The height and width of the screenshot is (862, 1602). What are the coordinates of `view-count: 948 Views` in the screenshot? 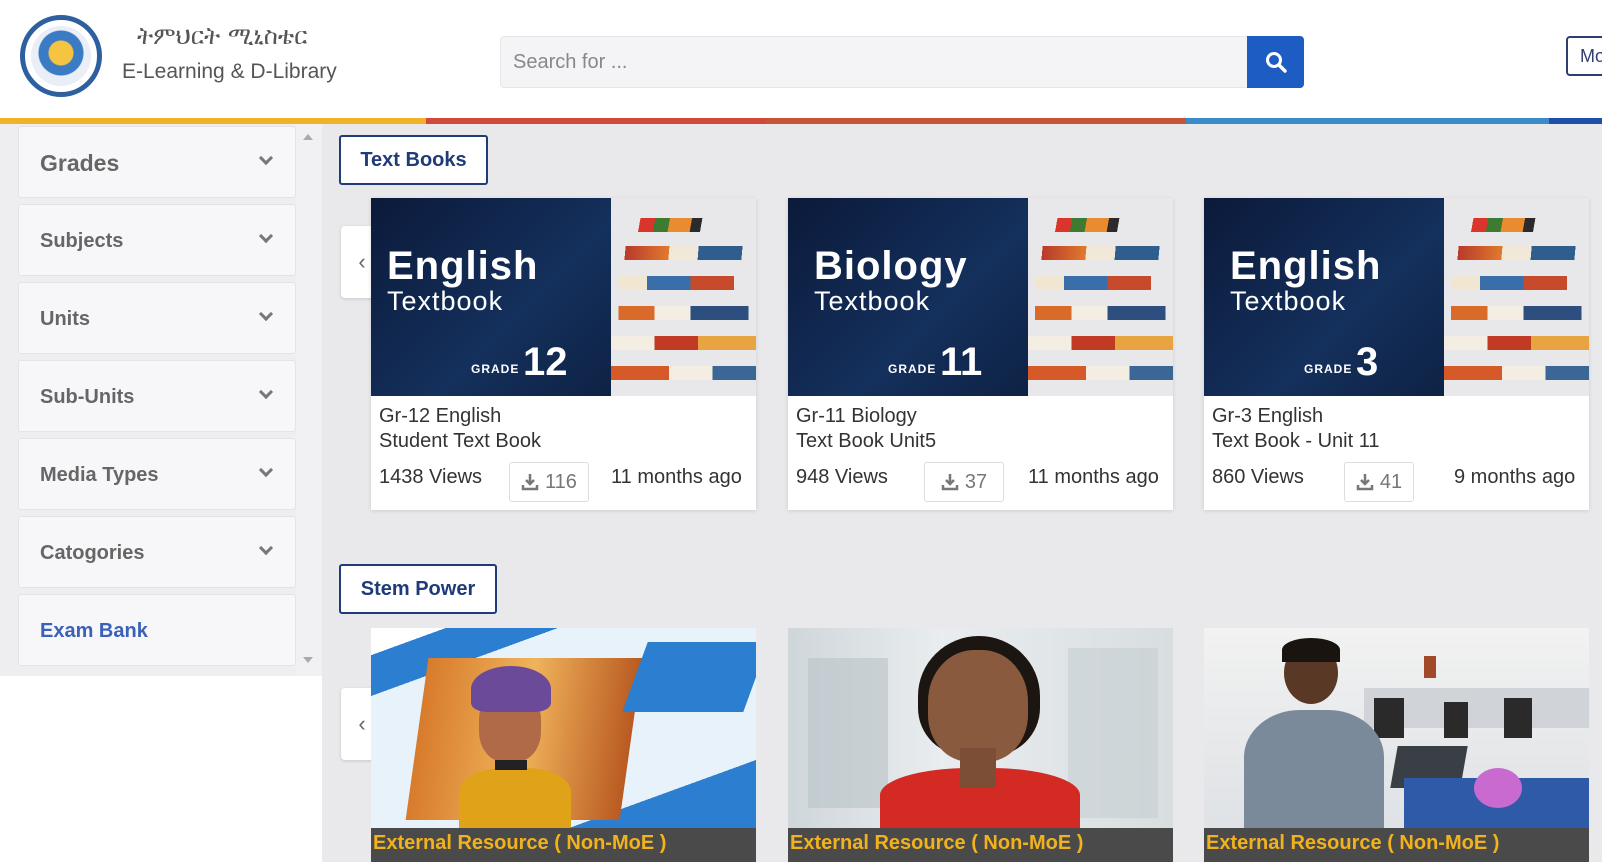 It's located at (842, 477).